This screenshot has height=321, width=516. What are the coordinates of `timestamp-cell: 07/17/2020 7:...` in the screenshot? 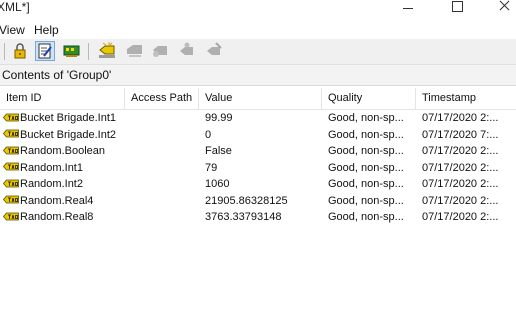 It's located at (460, 134).